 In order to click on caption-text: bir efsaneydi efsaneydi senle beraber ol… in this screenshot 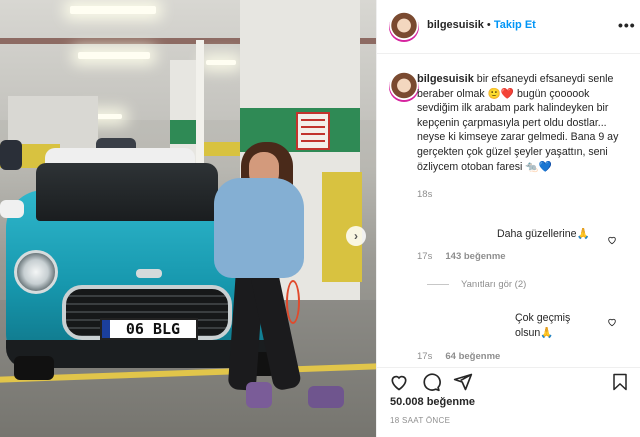, I will do `click(518, 123)`.